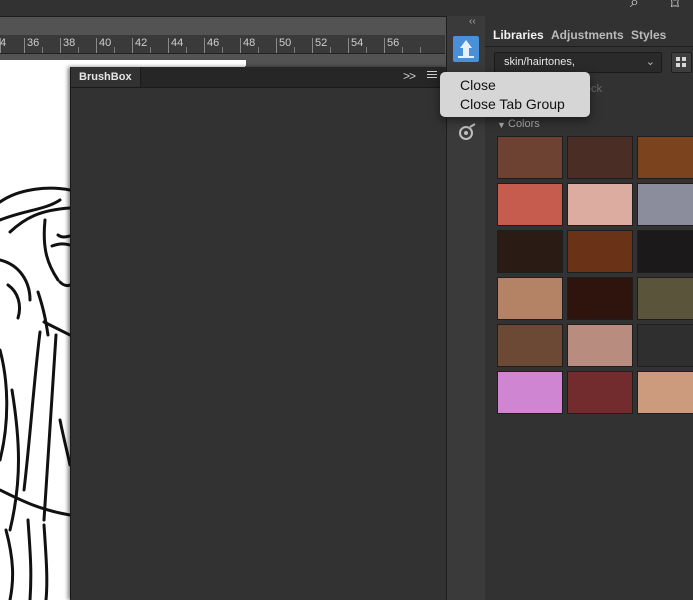  What do you see at coordinates (141, 43) in the screenshot?
I see `ruler-tick-label: 42` at bounding box center [141, 43].